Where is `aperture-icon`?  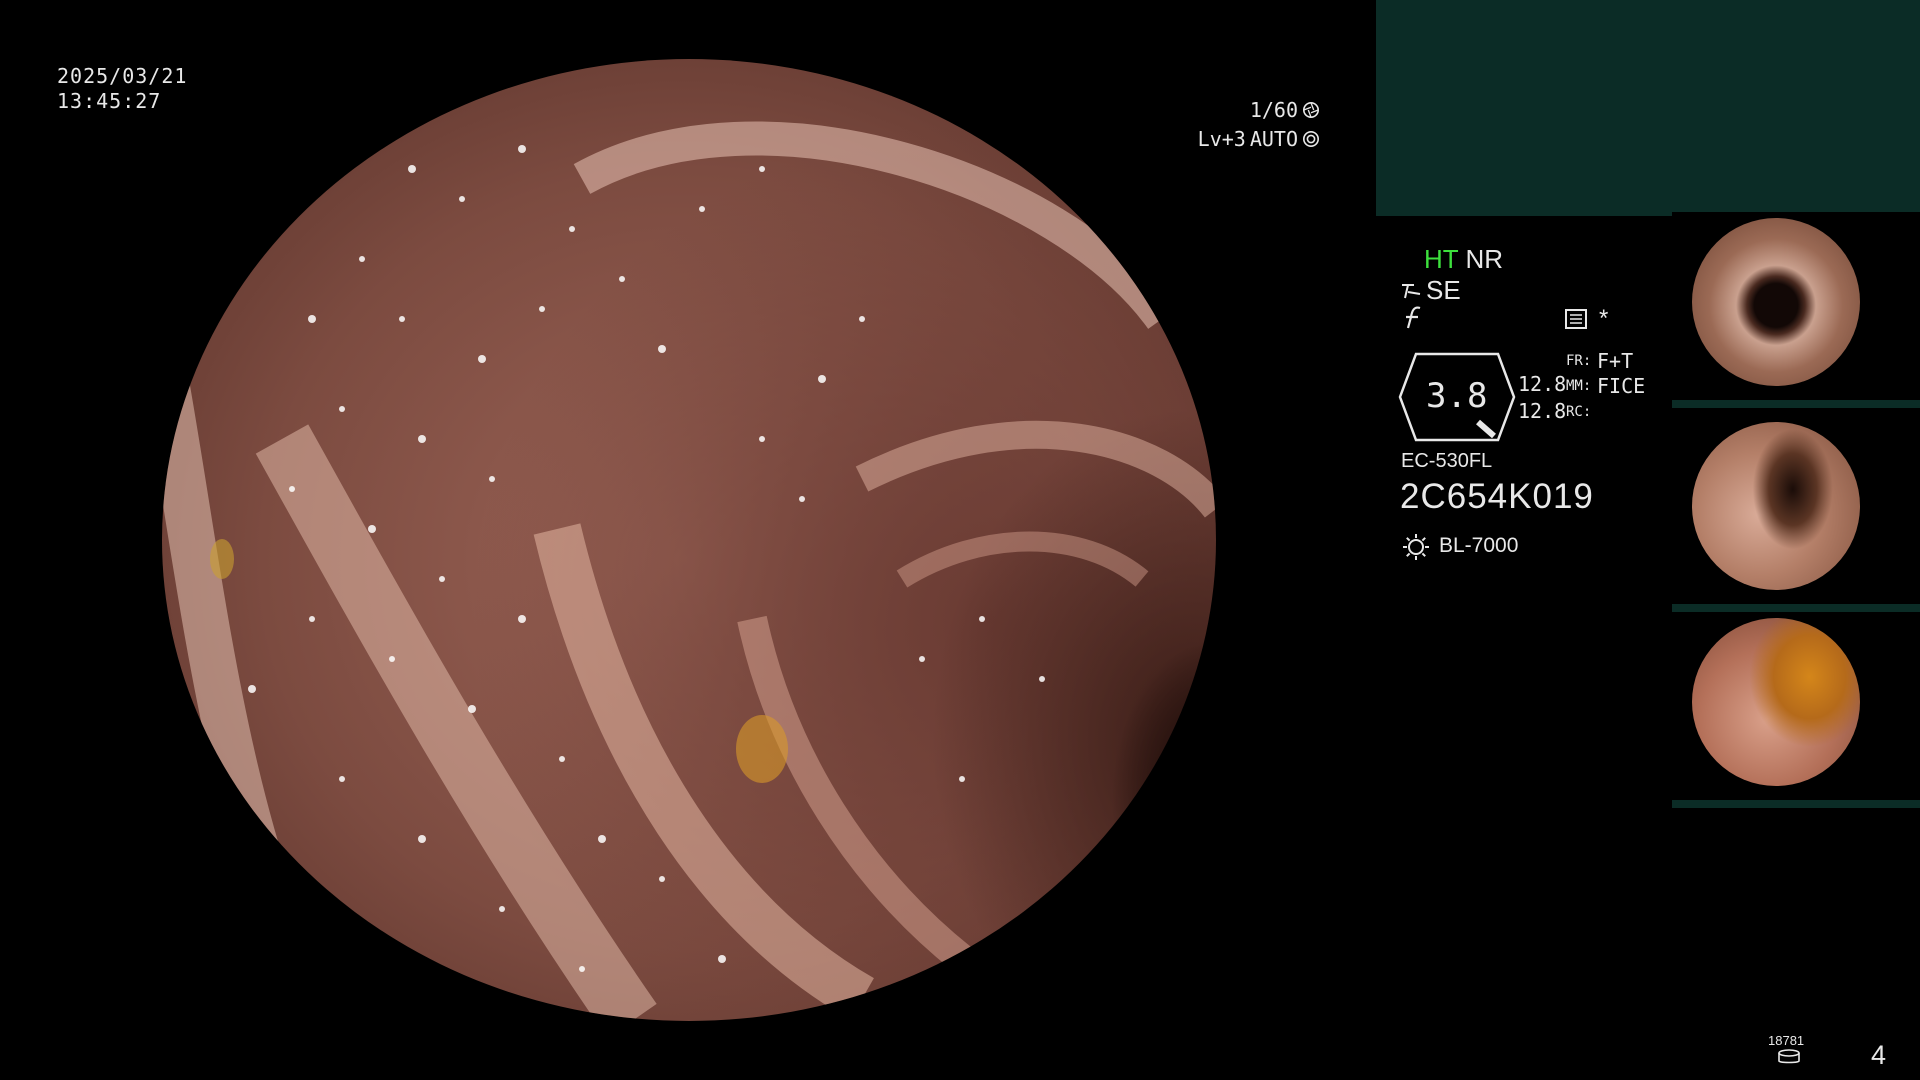 aperture-icon is located at coordinates (1311, 110).